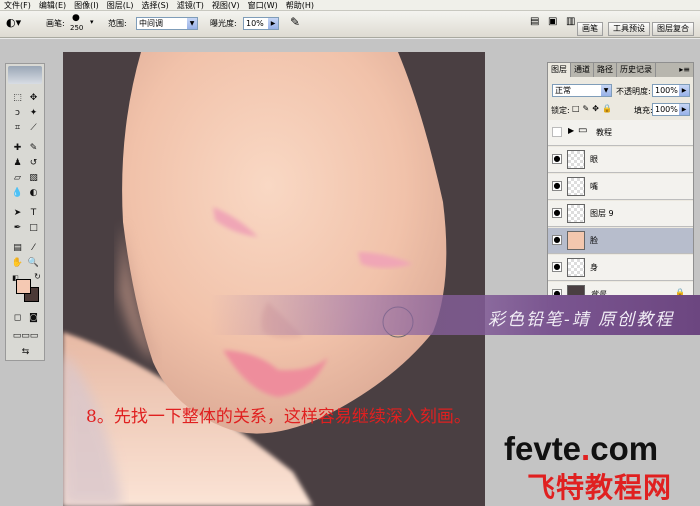 Image resolution: width=700 pixels, height=506 pixels. What do you see at coordinates (620, 214) in the screenshot?
I see `layer-row: ● 图层 9` at bounding box center [620, 214].